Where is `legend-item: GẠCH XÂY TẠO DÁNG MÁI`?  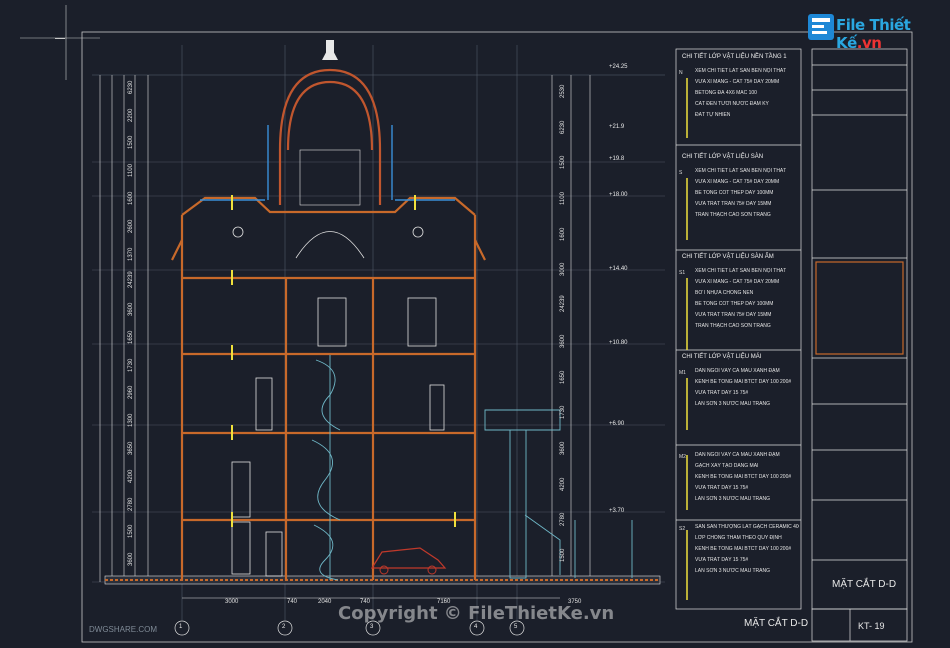
legend-item: GẠCH XÂY TẠO DÁNG MÁI is located at coordinates (727, 466).